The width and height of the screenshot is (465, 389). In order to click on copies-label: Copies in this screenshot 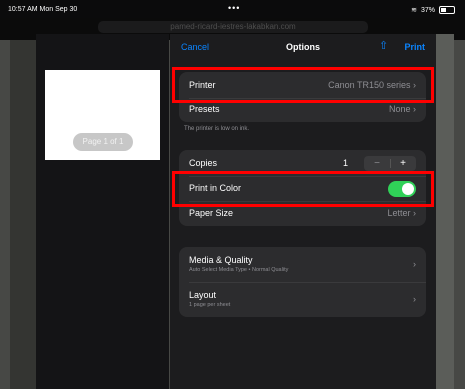, I will do `click(203, 163)`.